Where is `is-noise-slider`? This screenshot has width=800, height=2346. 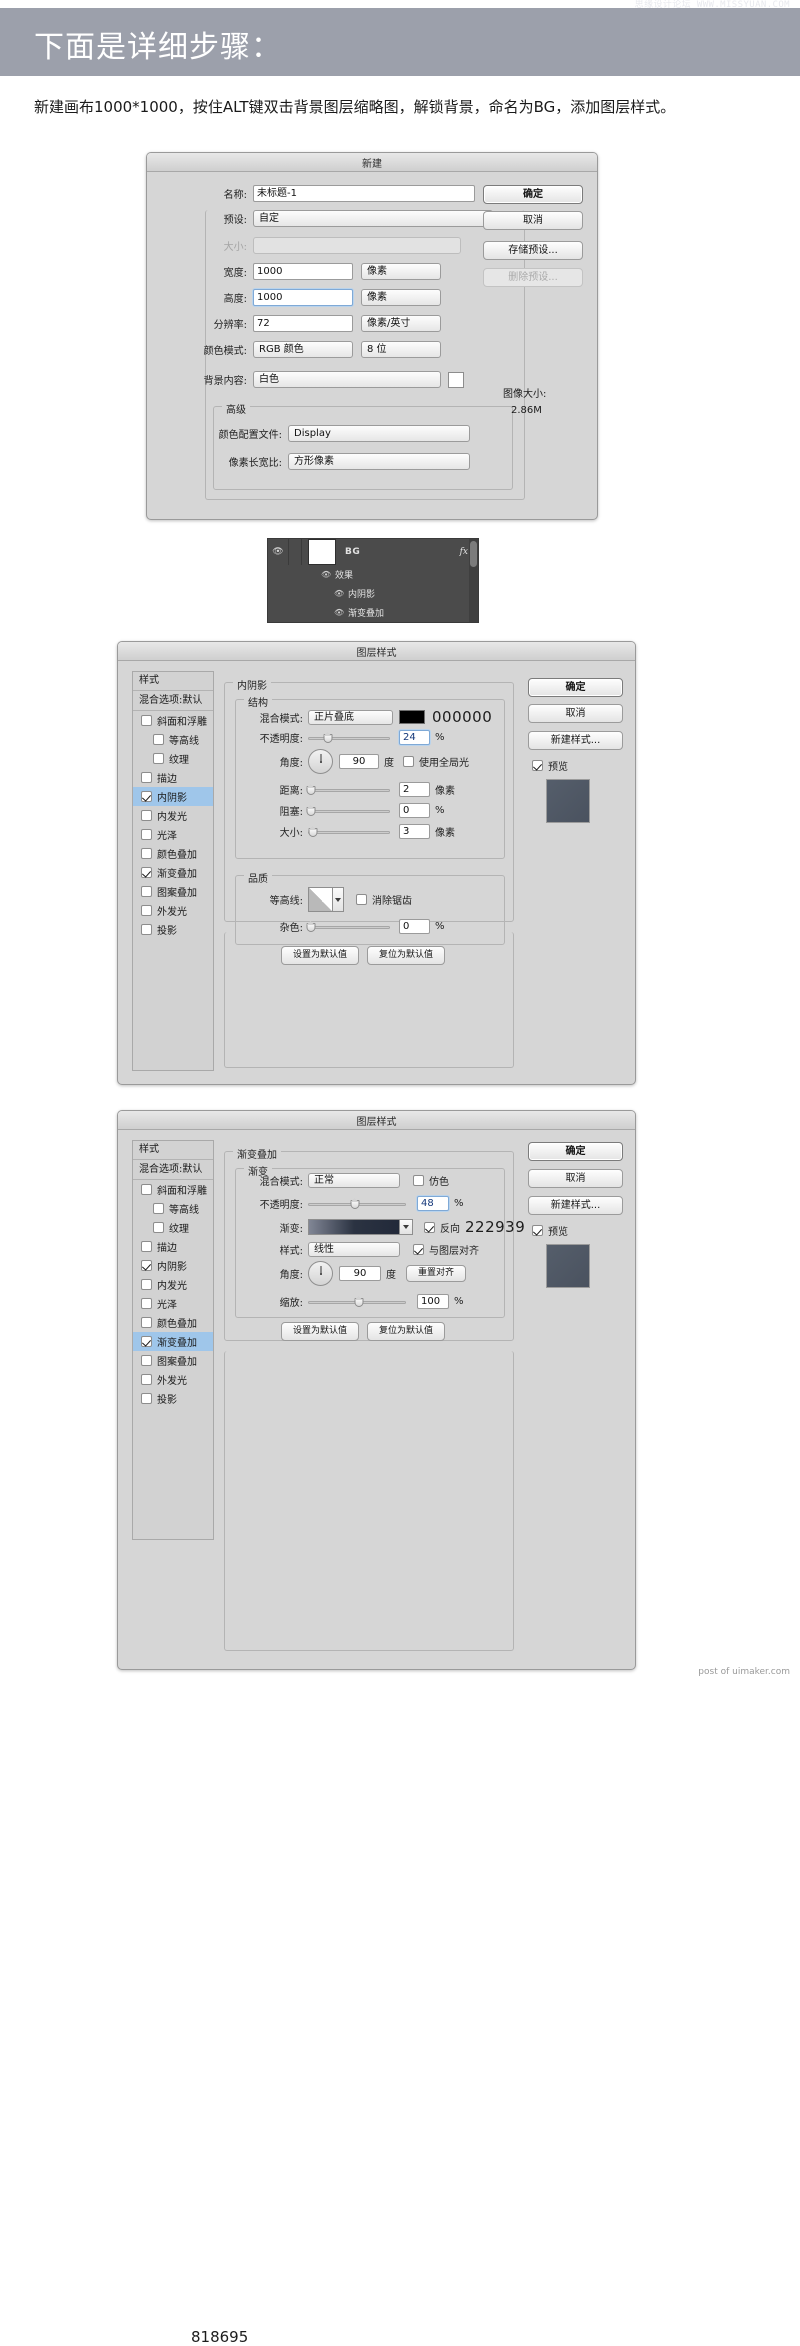 is-noise-slider is located at coordinates (348, 926).